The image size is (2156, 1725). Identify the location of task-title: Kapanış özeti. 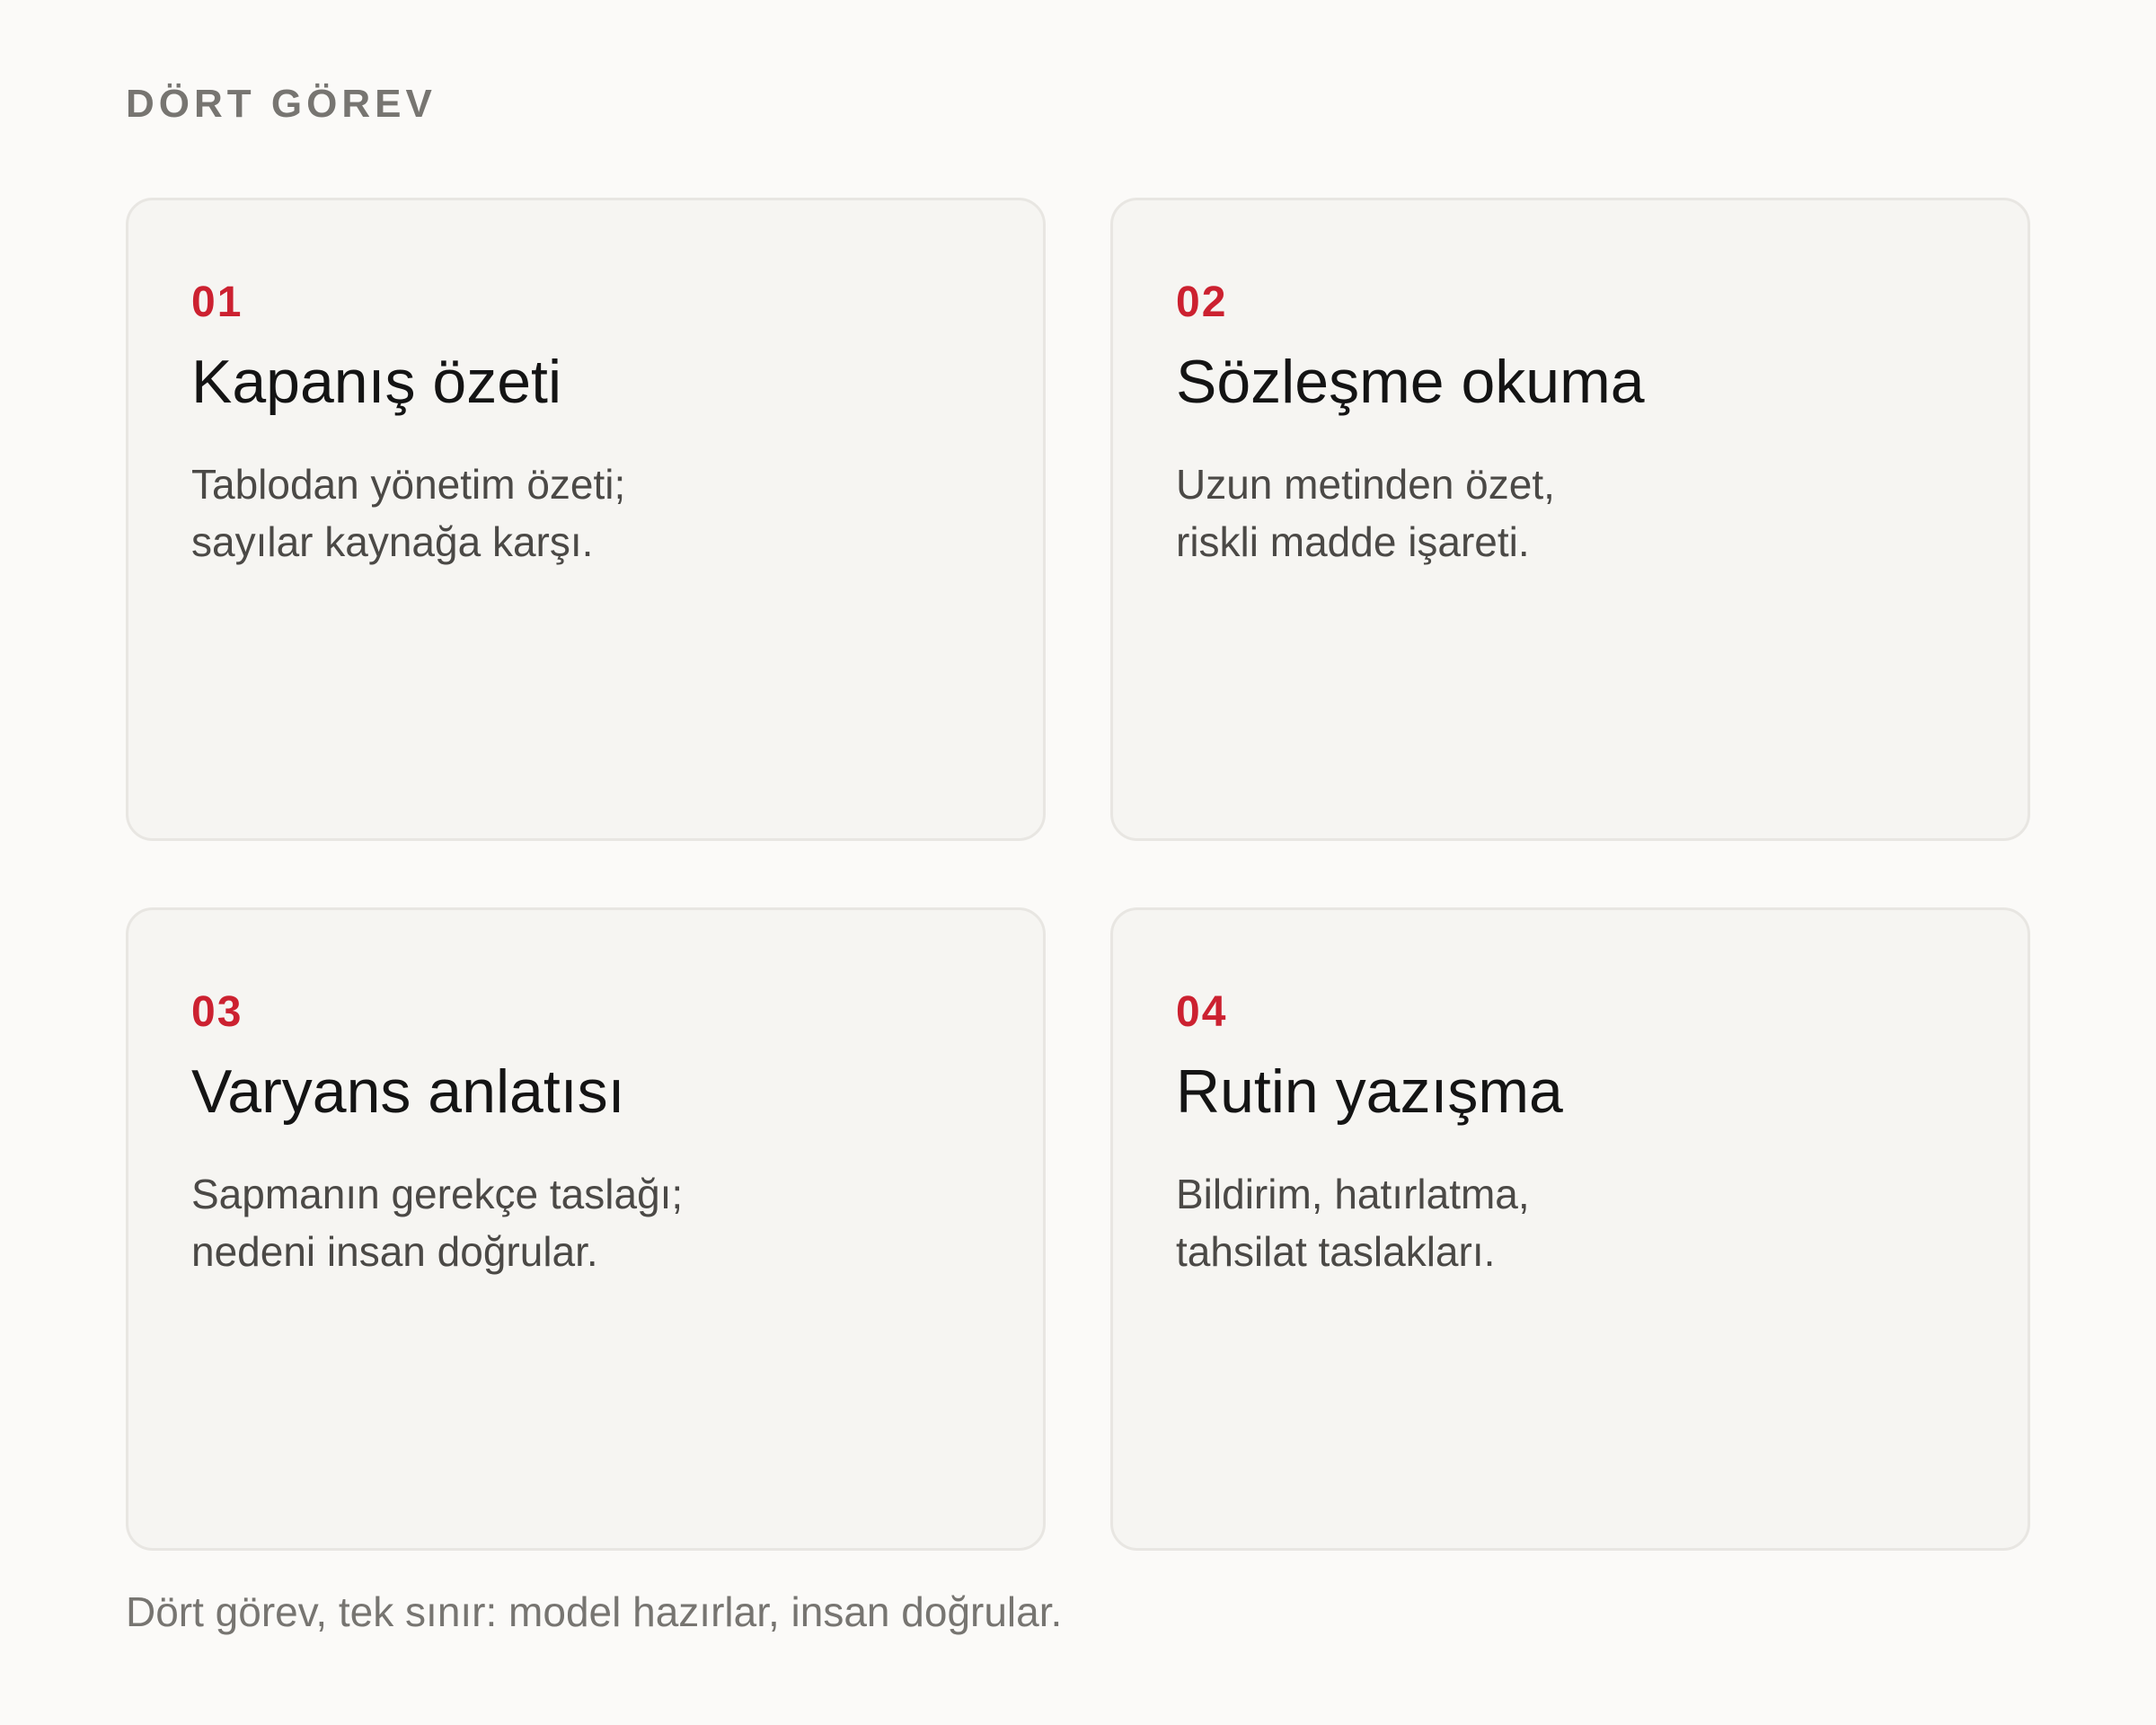
(376, 382).